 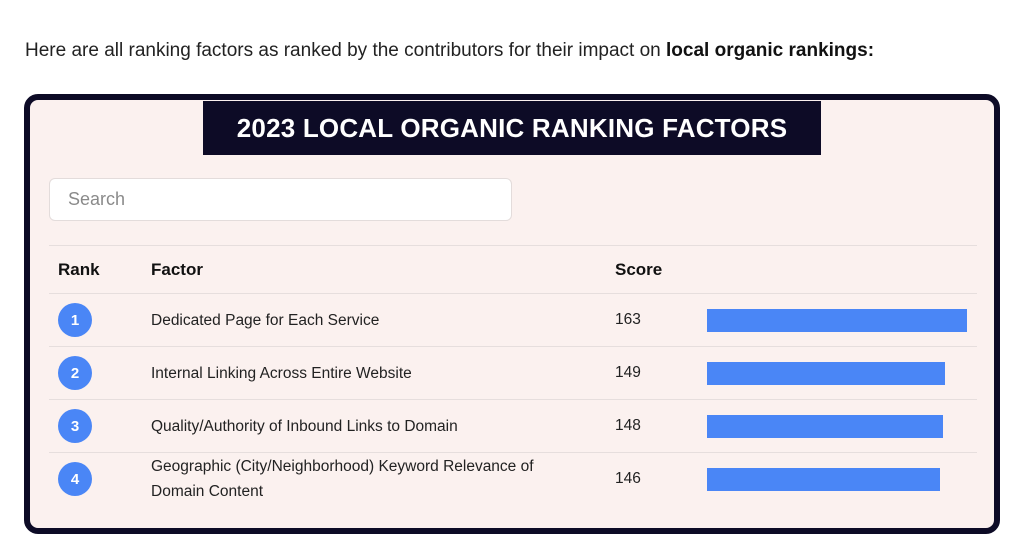 I want to click on factor-column-header: Factor, so click(x=366, y=269).